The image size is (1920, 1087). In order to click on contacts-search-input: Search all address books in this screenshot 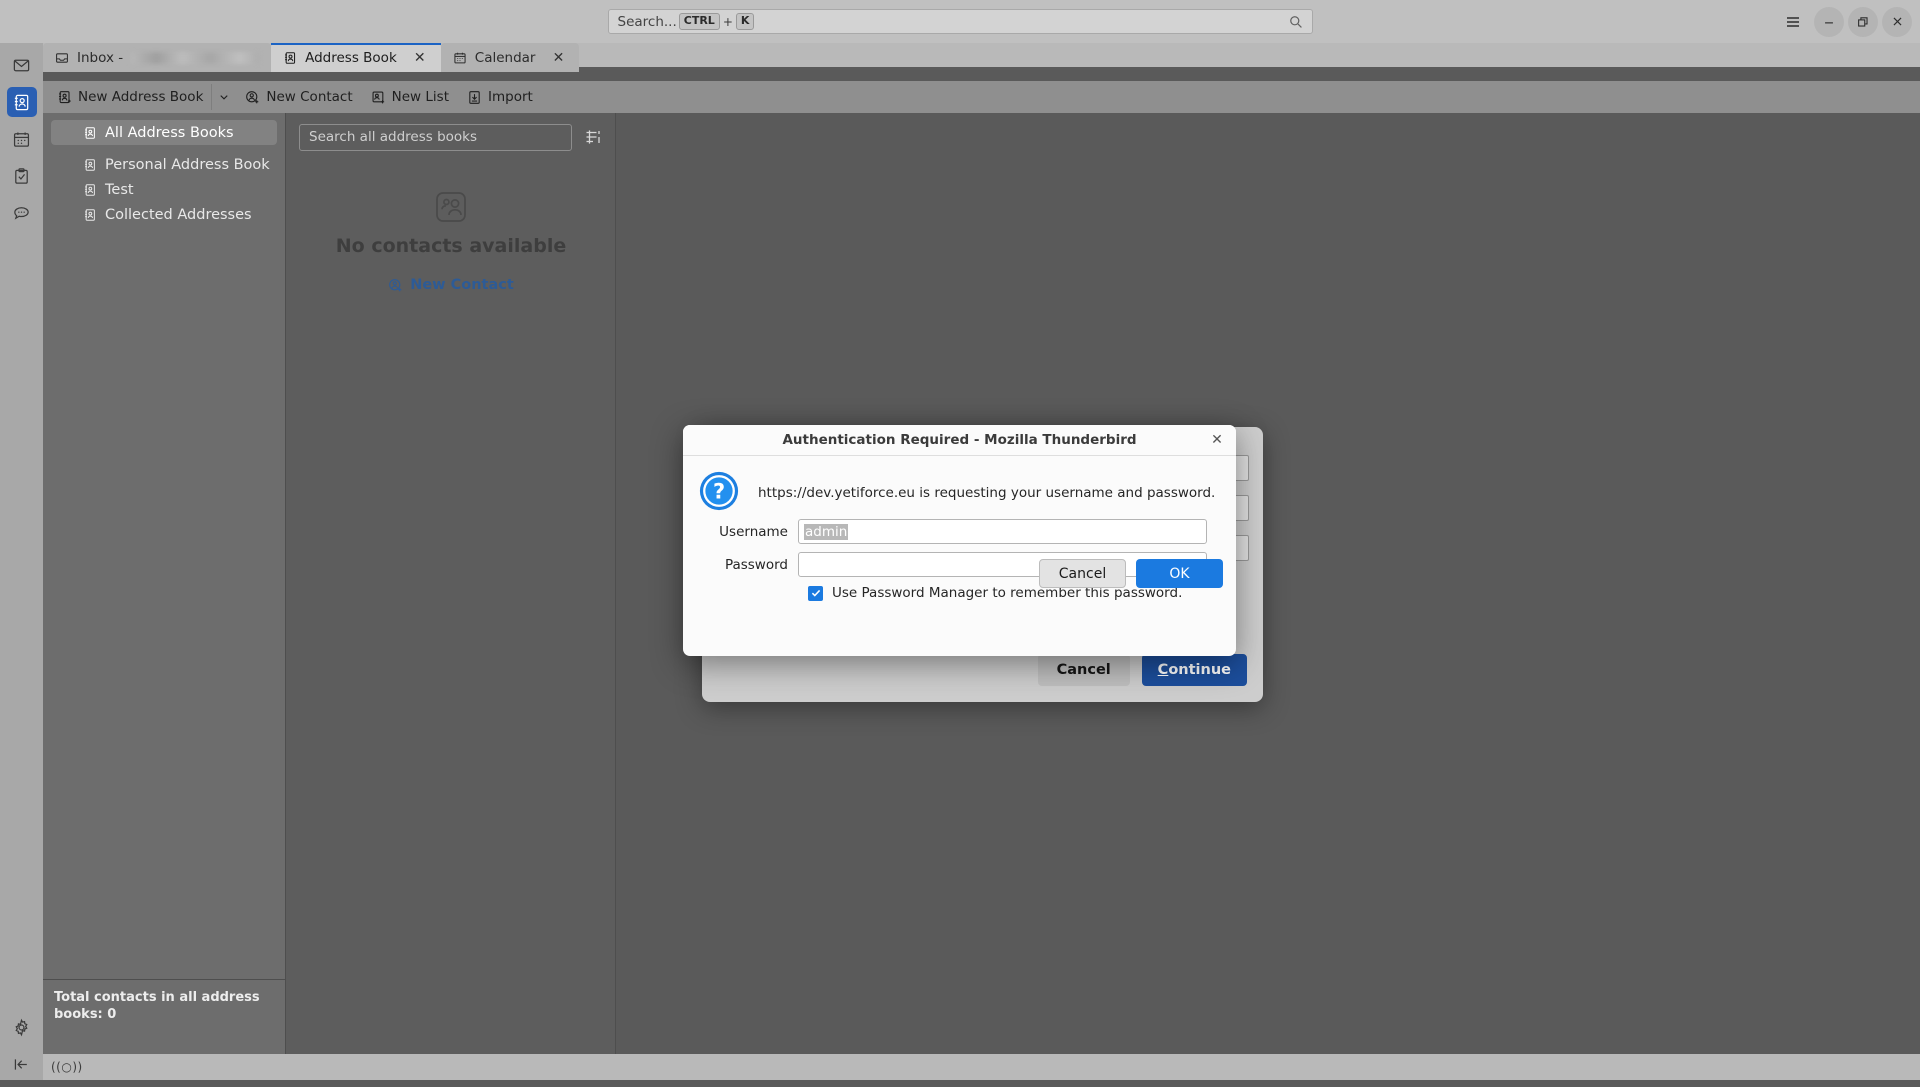, I will do `click(435, 137)`.